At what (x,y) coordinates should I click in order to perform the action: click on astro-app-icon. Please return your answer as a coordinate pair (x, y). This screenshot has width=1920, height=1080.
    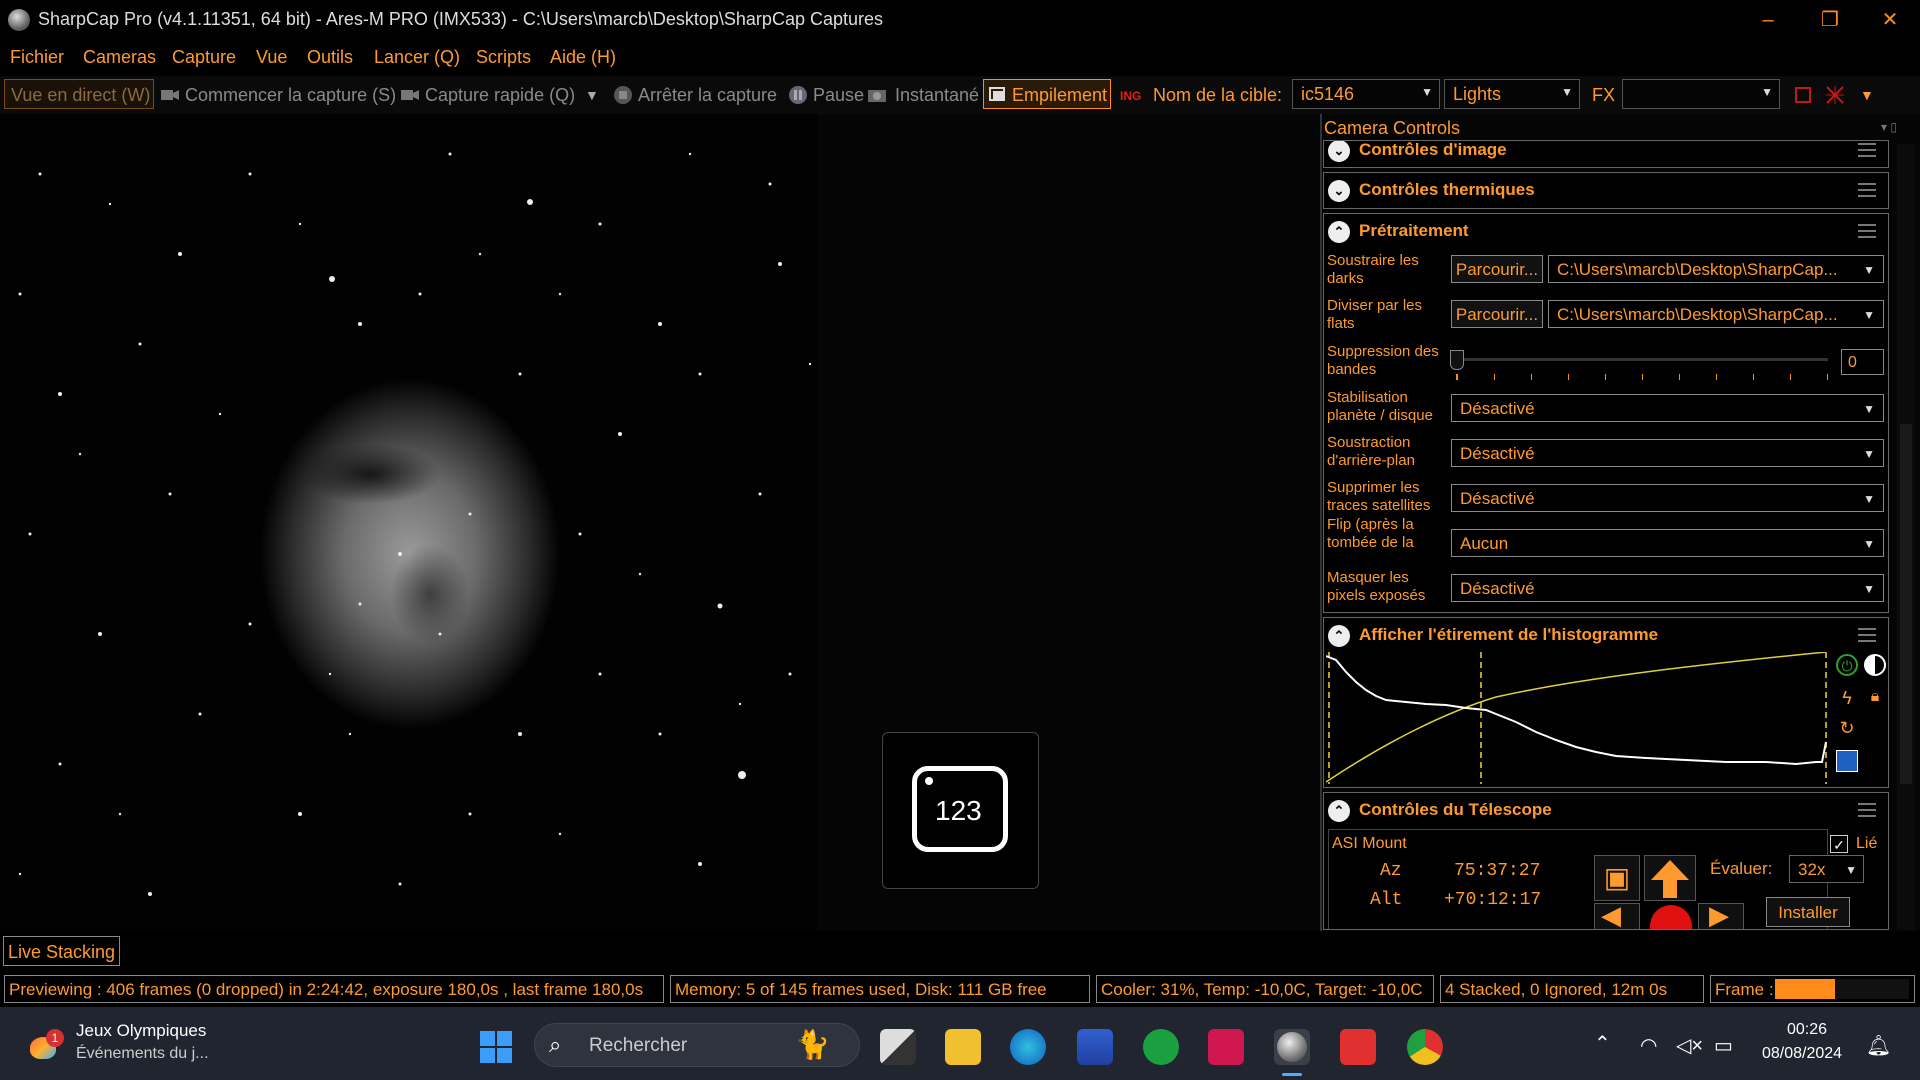
    Looking at the image, I should click on (1226, 1047).